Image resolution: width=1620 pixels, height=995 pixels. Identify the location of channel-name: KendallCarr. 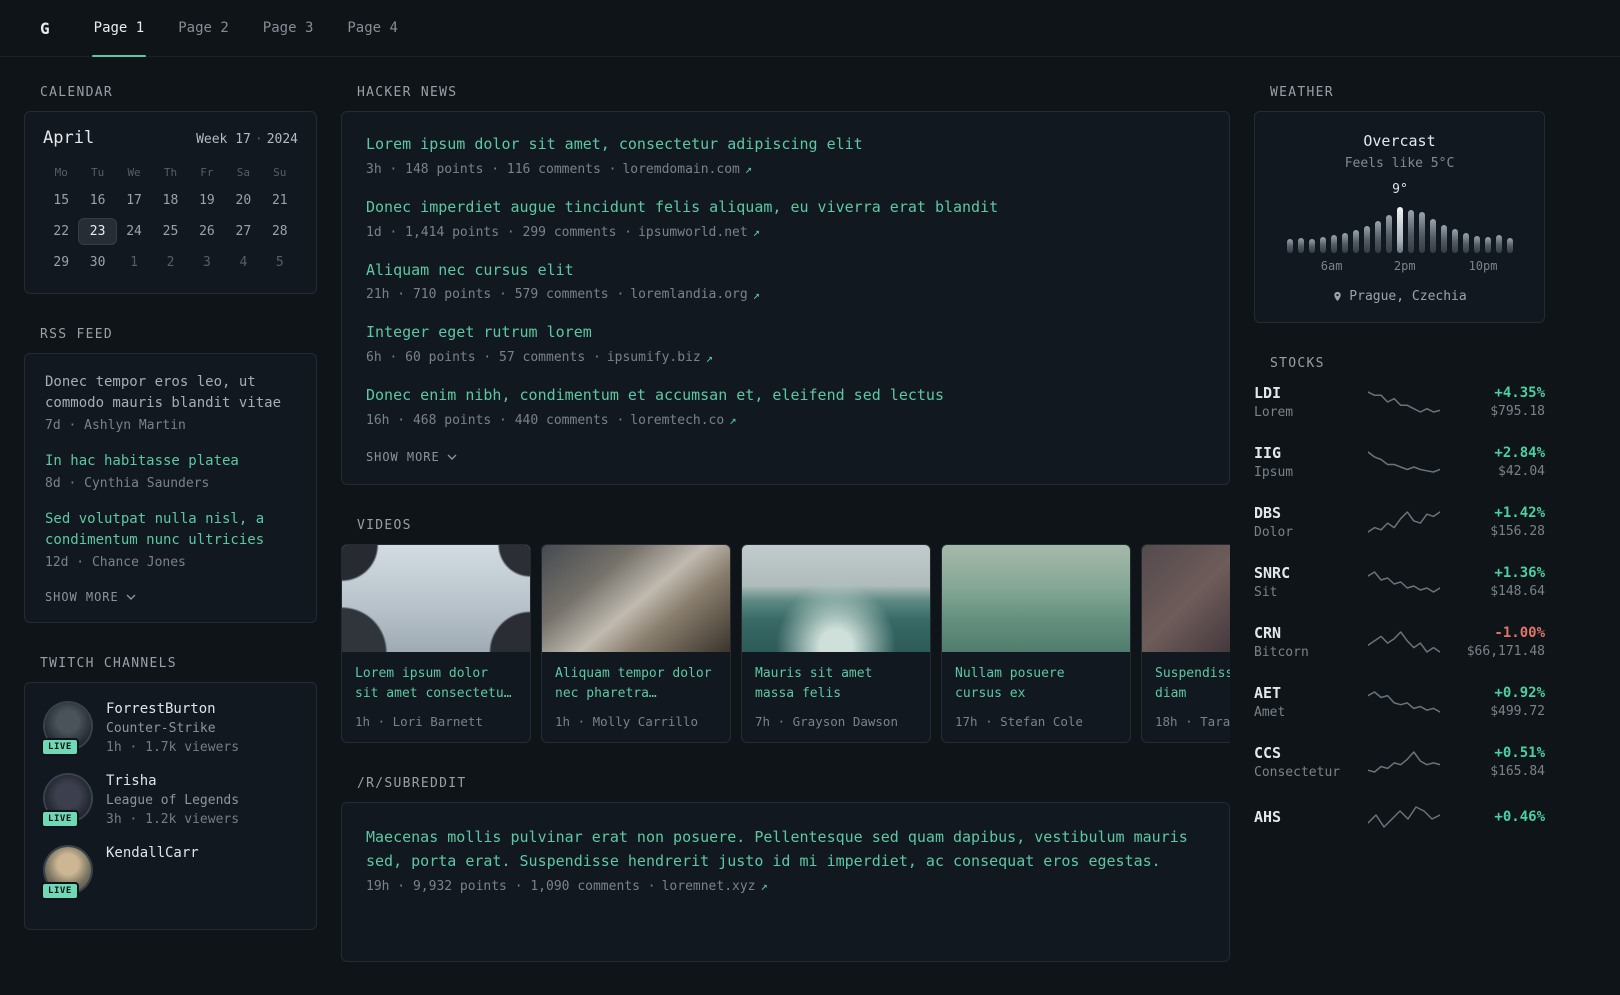
(152, 853).